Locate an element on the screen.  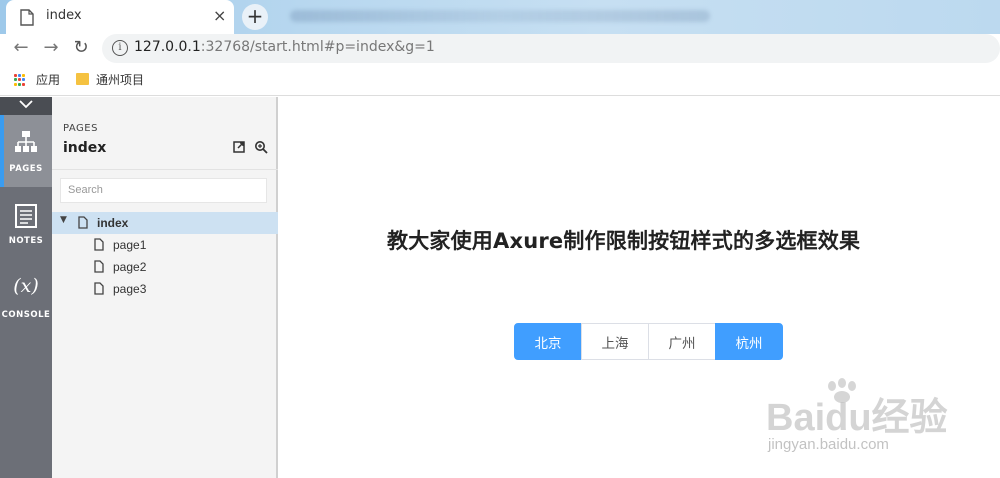
watermark-url: jingyan.baidu.com is located at coordinates (828, 444).